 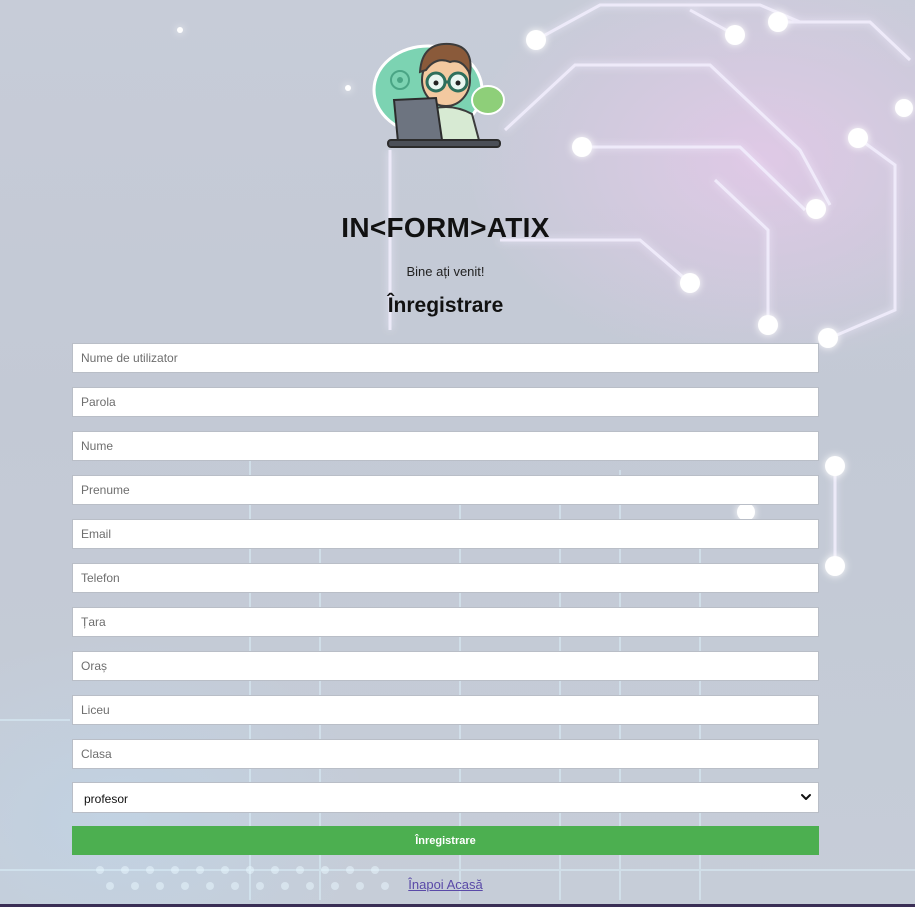 What do you see at coordinates (445, 227) in the screenshot?
I see `brand-title: IN<FORM>ATIX` at bounding box center [445, 227].